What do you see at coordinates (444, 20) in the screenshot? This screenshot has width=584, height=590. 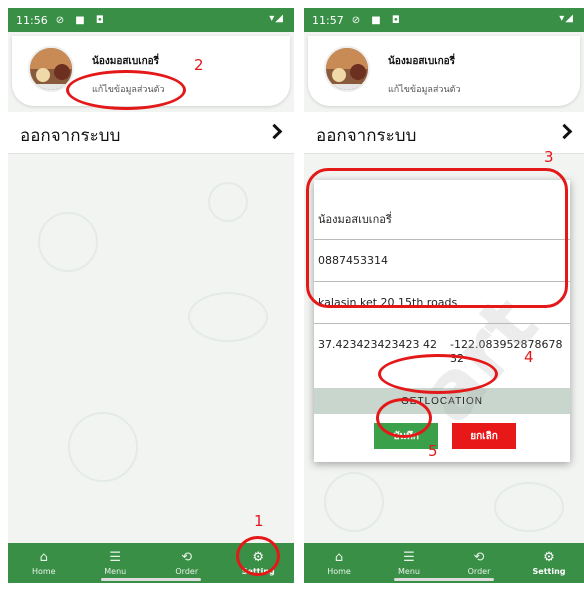 I see `status-bar: 11:57 ⊘ ■ ◘ ▾◢` at bounding box center [444, 20].